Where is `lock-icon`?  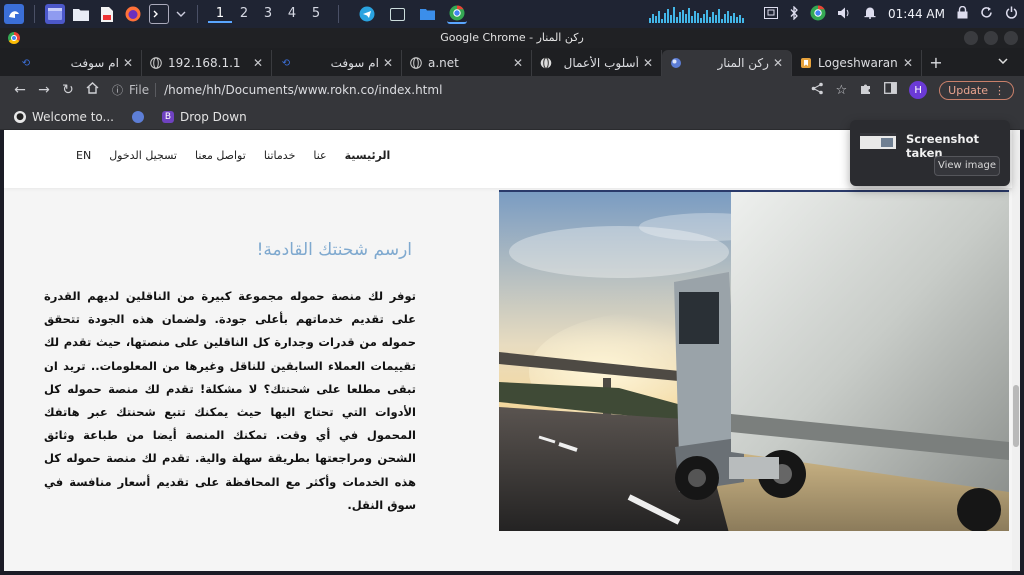 lock-icon is located at coordinates (962, 13).